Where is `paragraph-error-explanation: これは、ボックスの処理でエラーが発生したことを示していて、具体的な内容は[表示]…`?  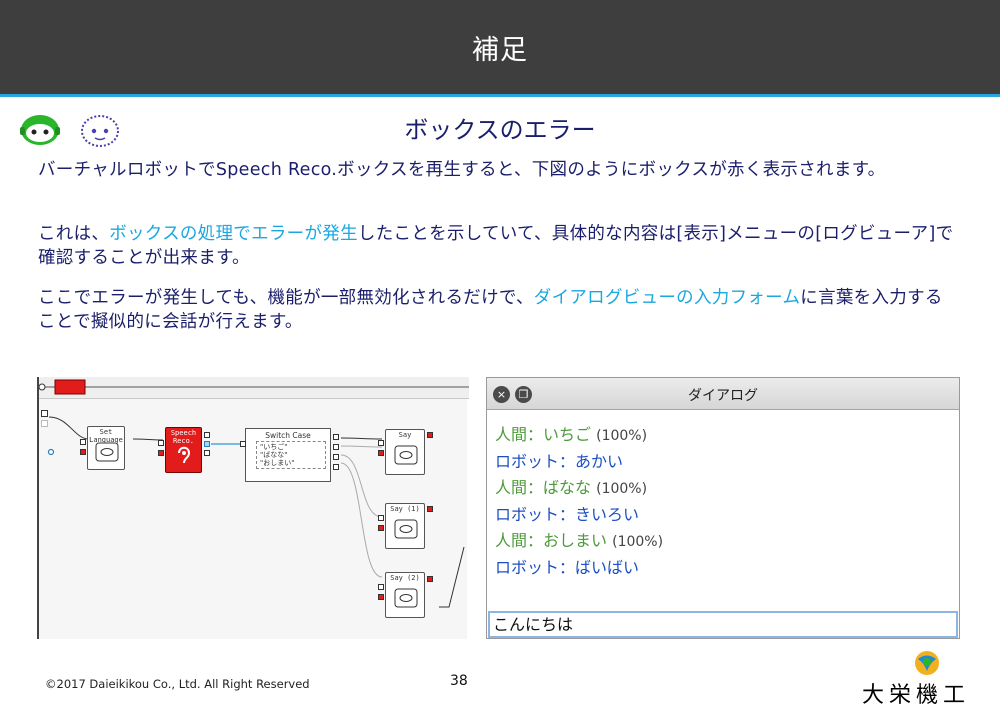
paragraph-error-explanation: これは、ボックスの処理でエラーが発生したことを示していて、具体的な内容は[表示]… is located at coordinates (498, 246).